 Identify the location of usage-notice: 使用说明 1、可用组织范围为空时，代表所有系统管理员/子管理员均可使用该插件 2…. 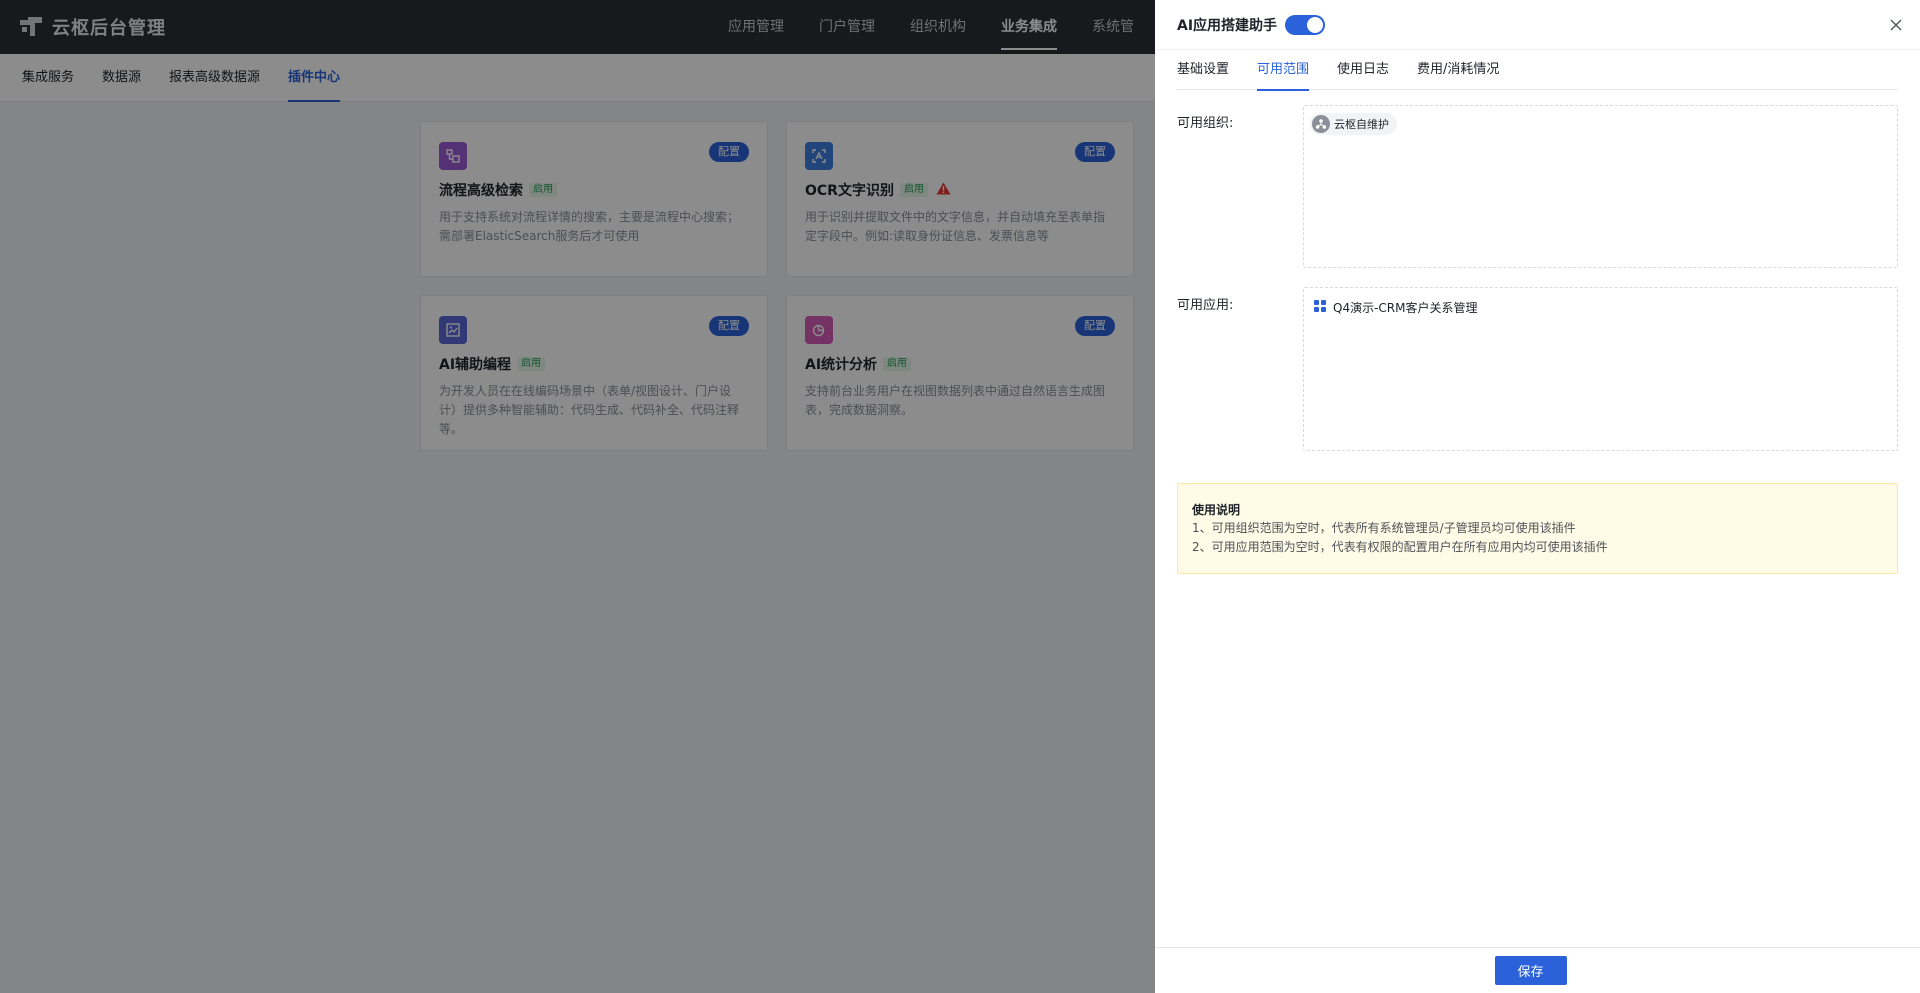
(1537, 528).